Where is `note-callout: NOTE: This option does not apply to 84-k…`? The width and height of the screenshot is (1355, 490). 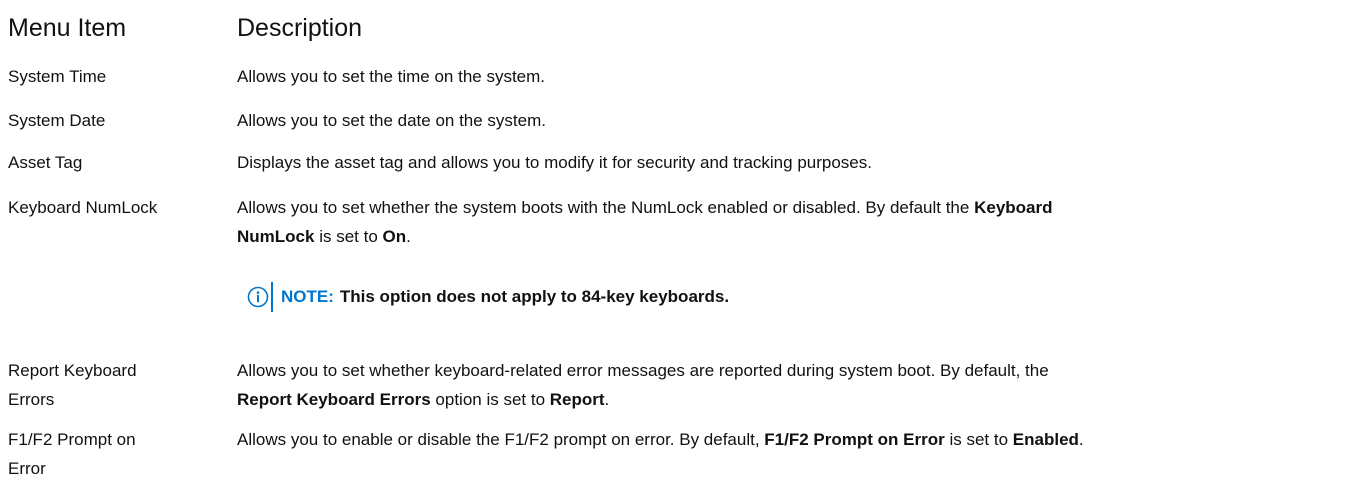 note-callout: NOTE: This option does not apply to 84-k… is located at coordinates (488, 297).